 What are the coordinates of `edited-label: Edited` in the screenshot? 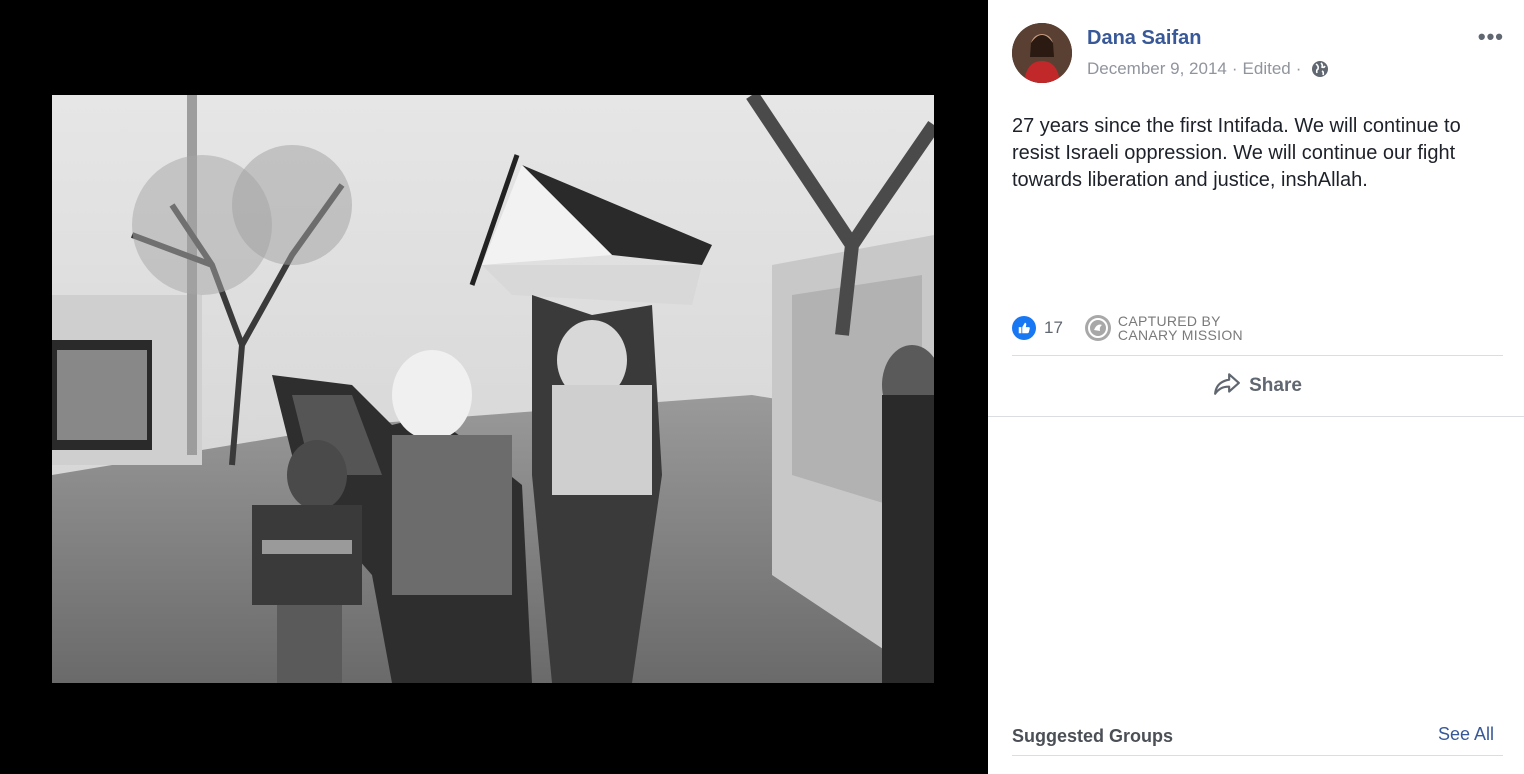 It's located at (1267, 69).